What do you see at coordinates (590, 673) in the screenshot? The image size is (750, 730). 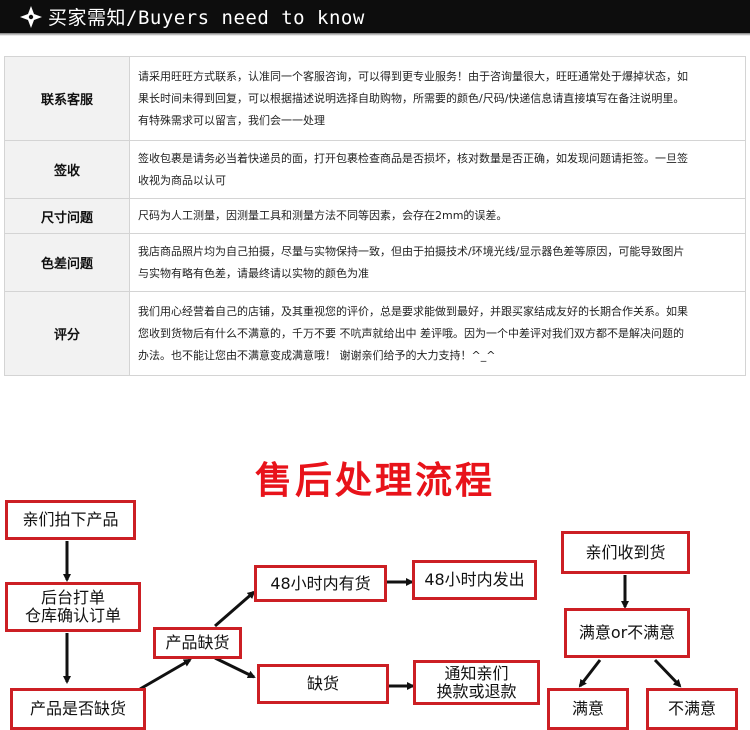 I see `arrow-satisfaction-to-satisfied` at bounding box center [590, 673].